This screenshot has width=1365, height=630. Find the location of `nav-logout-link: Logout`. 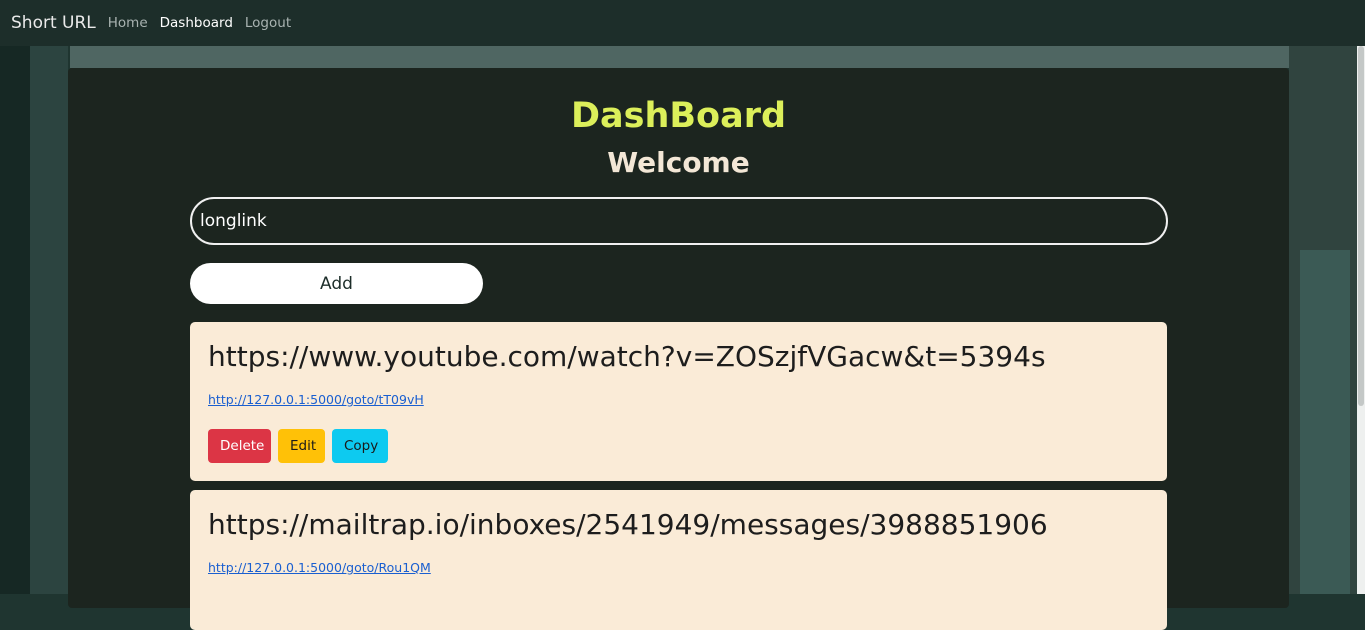

nav-logout-link: Logout is located at coordinates (268, 23).